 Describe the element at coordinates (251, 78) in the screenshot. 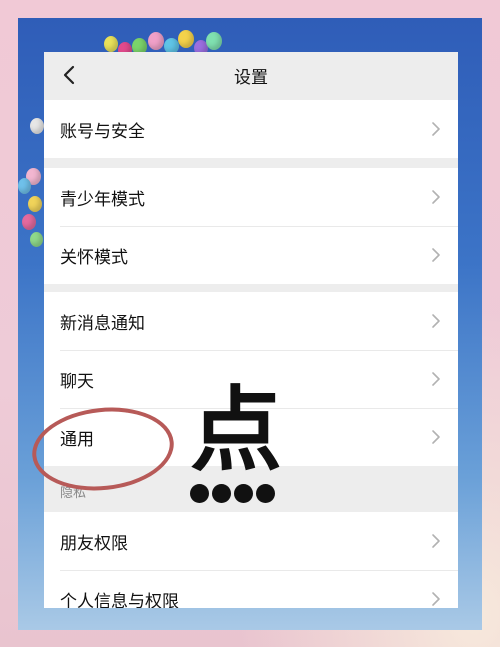

I see `page-title: 设置` at that location.